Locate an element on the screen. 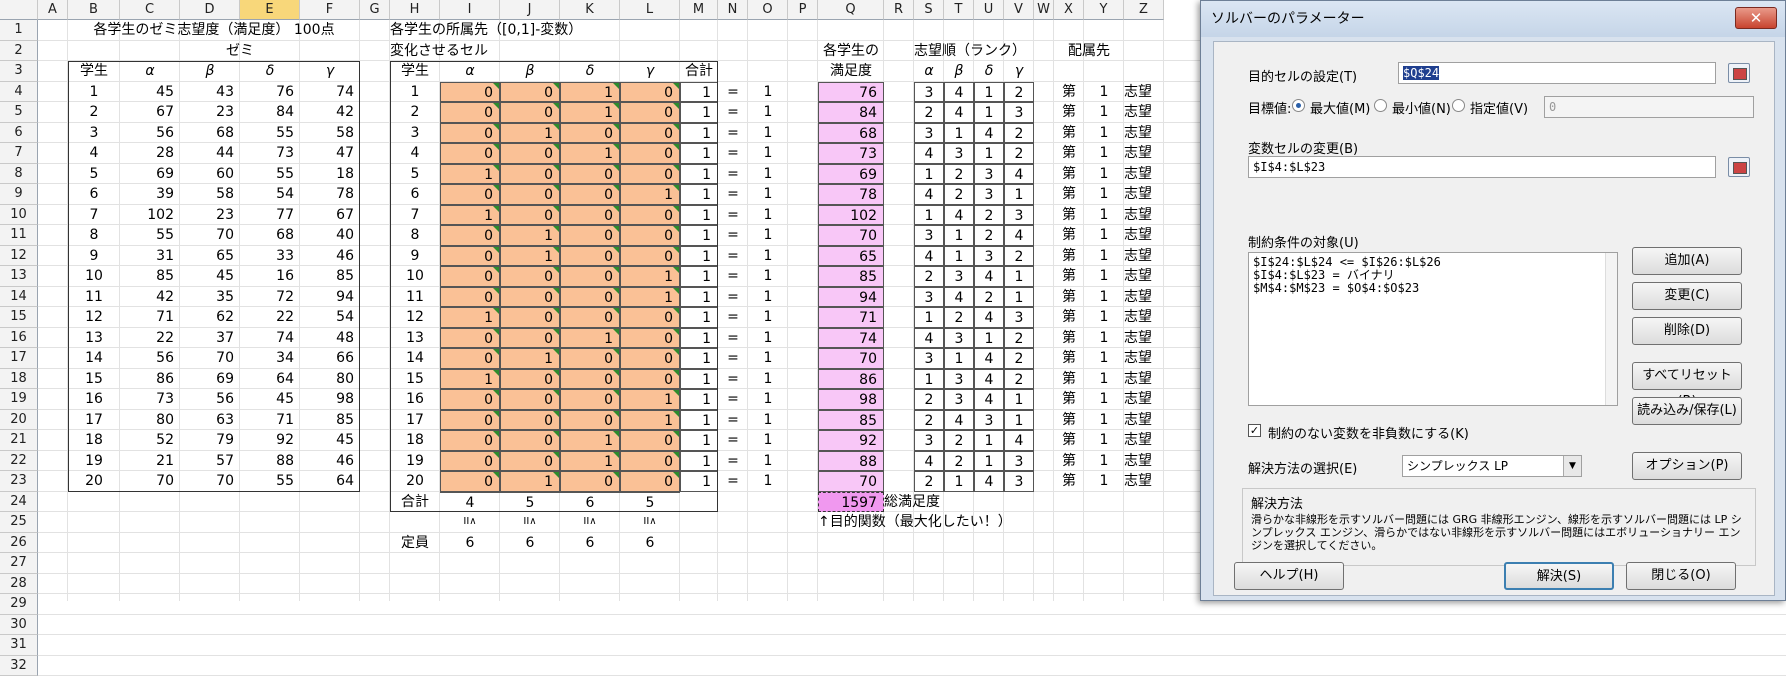  score-cell: 92 is located at coordinates (270, 440).